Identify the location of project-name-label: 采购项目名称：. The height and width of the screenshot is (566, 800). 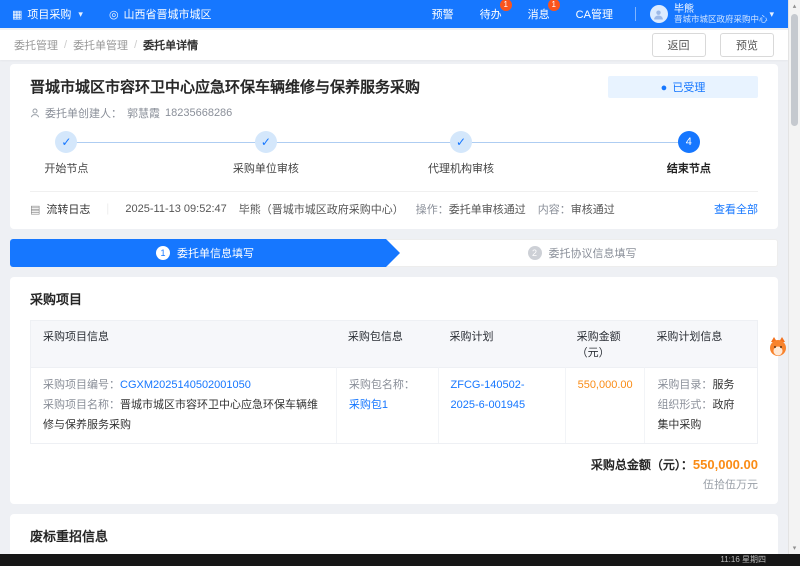
(81, 404).